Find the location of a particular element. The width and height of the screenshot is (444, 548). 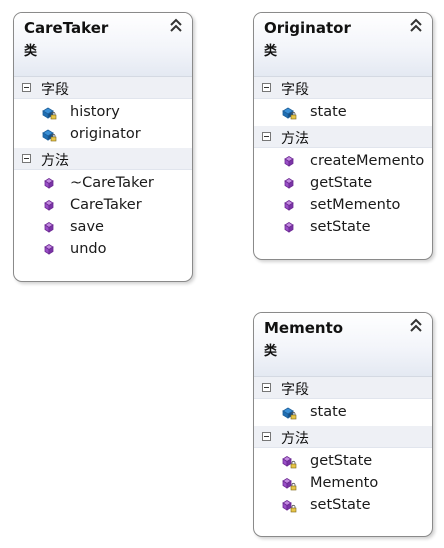

method-item: undo is located at coordinates (103, 250).